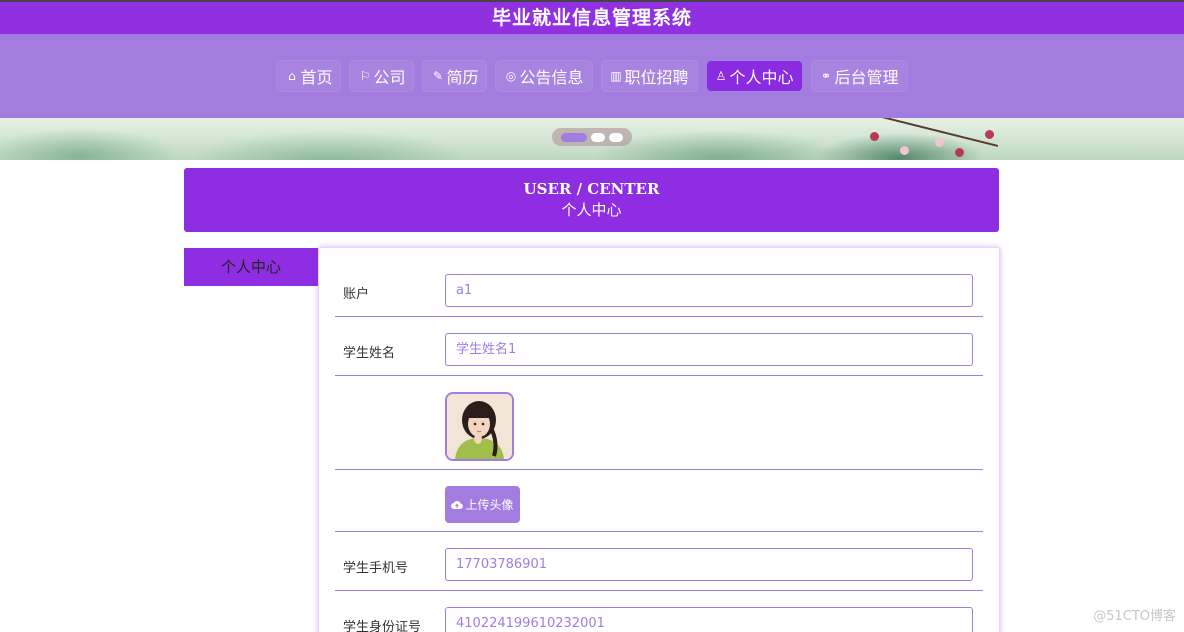 The width and height of the screenshot is (1184, 632). I want to click on branch-decoration, so click(930, 132).